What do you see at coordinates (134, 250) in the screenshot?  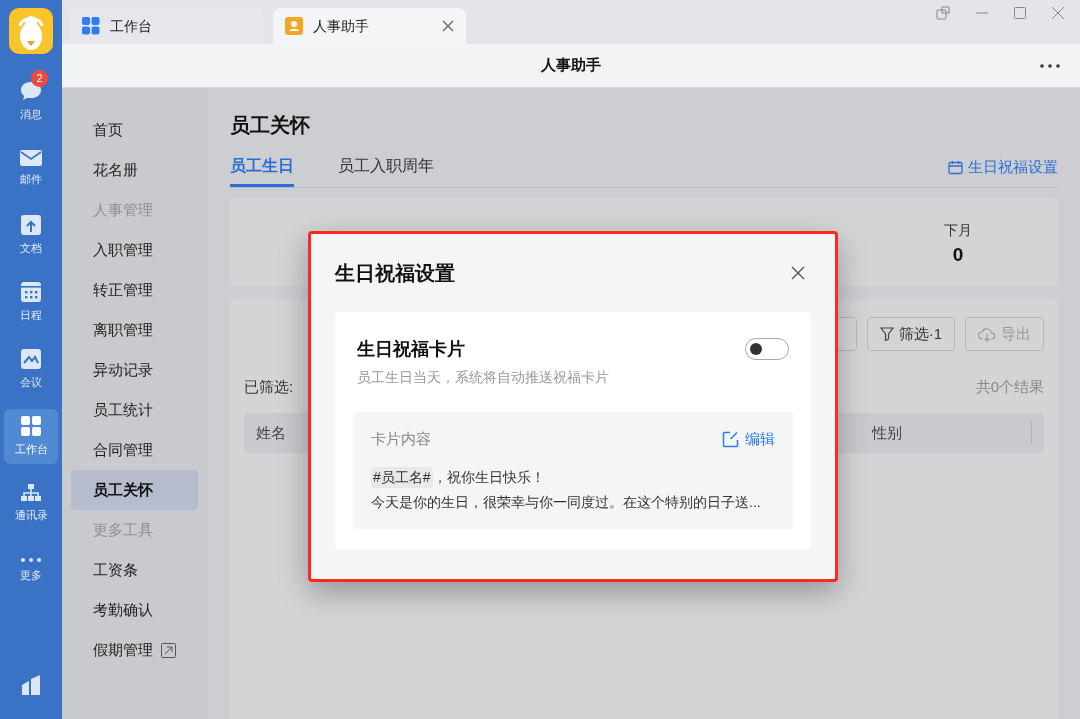 I see `nav-item: 入职管理` at bounding box center [134, 250].